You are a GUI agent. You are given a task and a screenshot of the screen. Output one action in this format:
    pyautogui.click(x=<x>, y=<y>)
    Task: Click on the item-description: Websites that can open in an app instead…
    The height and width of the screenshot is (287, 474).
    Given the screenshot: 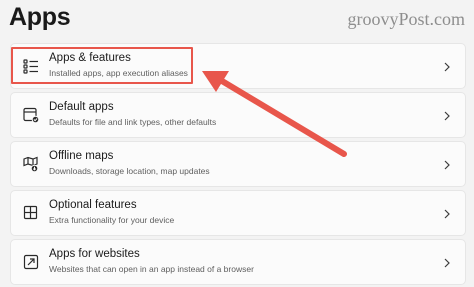 What is the action you would take?
    pyautogui.click(x=151, y=269)
    